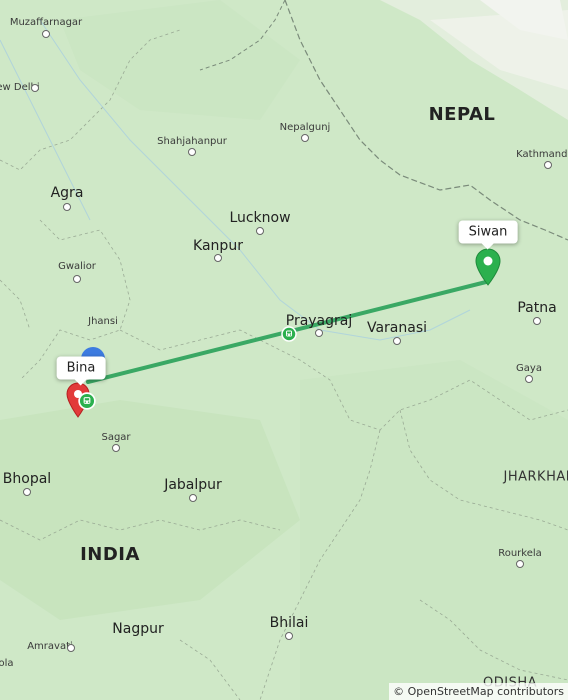 The image size is (568, 700). Describe the element at coordinates (488, 267) in the screenshot. I see `destination-pin-icon` at that location.